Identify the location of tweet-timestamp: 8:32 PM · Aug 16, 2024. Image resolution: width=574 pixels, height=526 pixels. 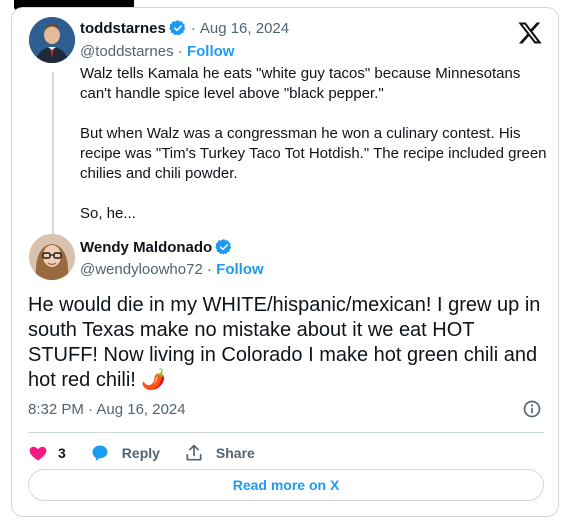
(107, 409).